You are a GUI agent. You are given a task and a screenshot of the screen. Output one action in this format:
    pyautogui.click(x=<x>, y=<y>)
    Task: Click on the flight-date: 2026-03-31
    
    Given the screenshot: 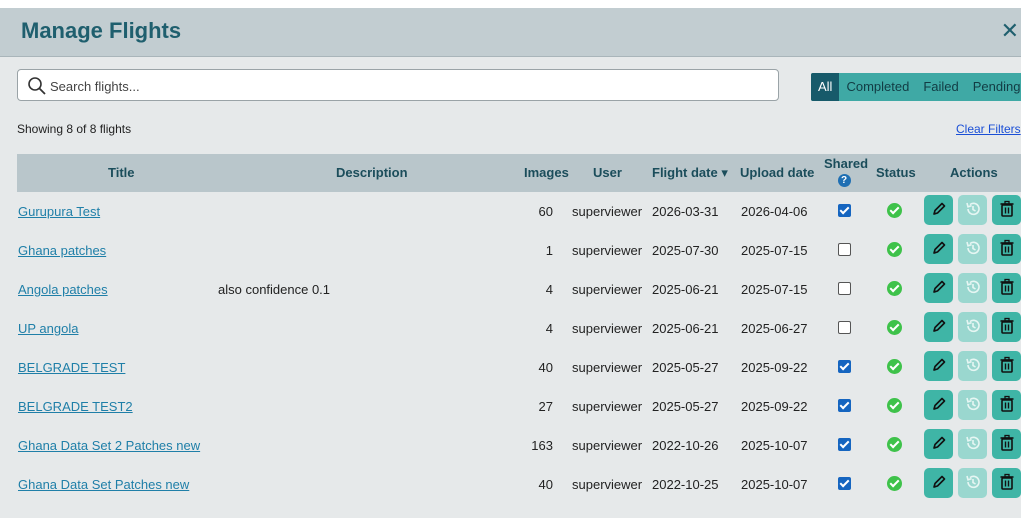 What is the action you would take?
    pyautogui.click(x=685, y=211)
    